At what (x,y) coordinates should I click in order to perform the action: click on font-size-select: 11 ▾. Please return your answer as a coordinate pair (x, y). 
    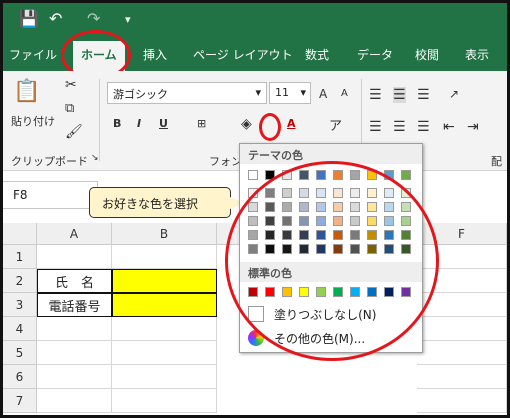
    Looking at the image, I should click on (290, 93).